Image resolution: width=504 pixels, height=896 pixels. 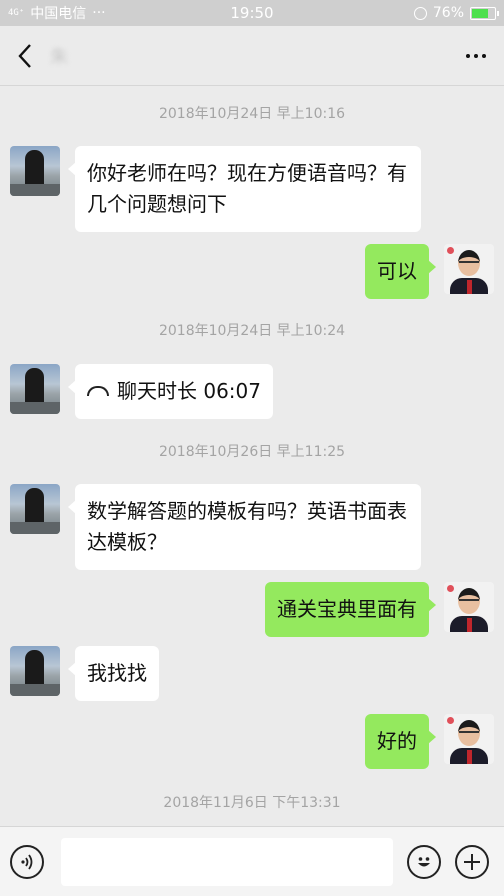 What do you see at coordinates (244, 527) in the screenshot?
I see `incoming-message: 数学解答题的模板有吗？英语书面表达模板？` at bounding box center [244, 527].